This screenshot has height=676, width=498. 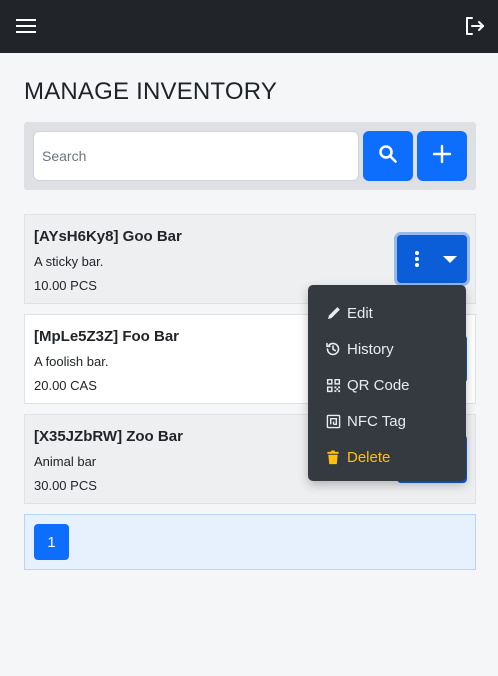 I want to click on trash-icon, so click(x=333, y=457).